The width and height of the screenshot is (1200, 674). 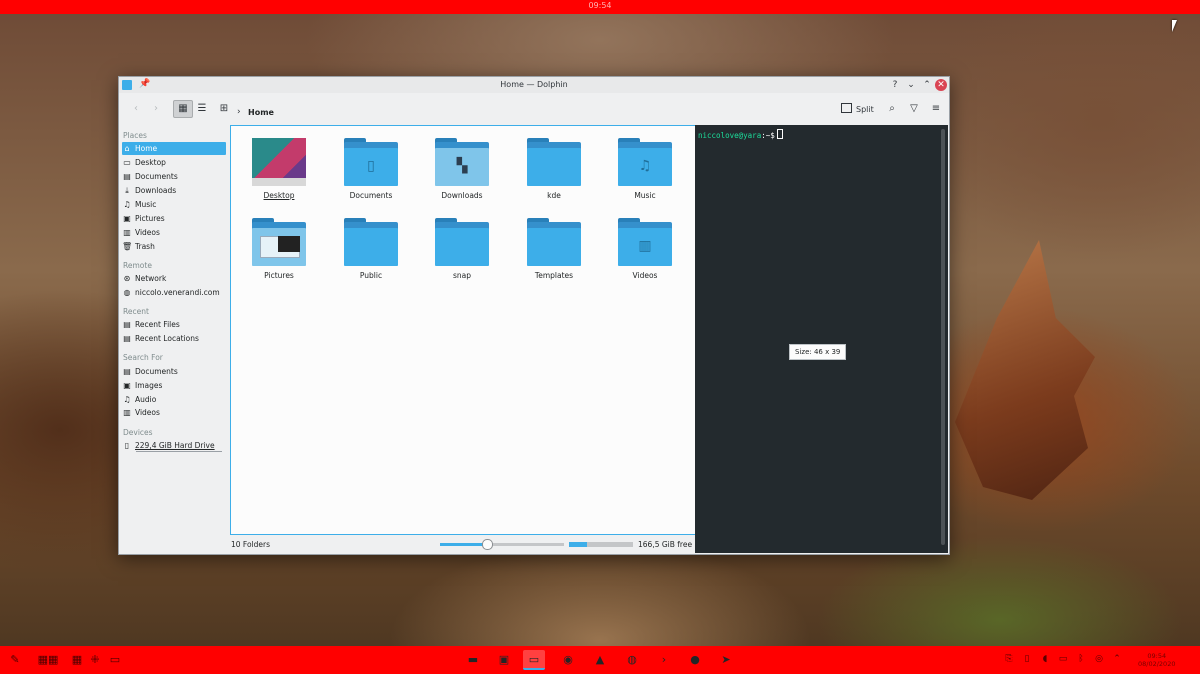 What do you see at coordinates (857, 110) in the screenshot?
I see `split-button: Split` at bounding box center [857, 110].